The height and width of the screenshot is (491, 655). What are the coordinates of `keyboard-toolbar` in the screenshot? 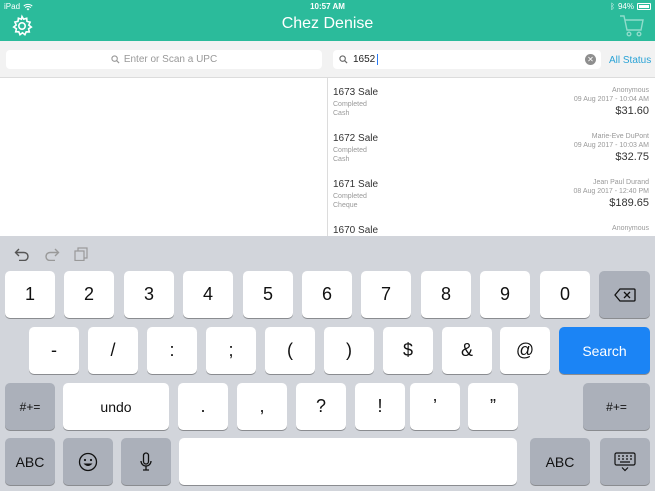 It's located at (327, 253).